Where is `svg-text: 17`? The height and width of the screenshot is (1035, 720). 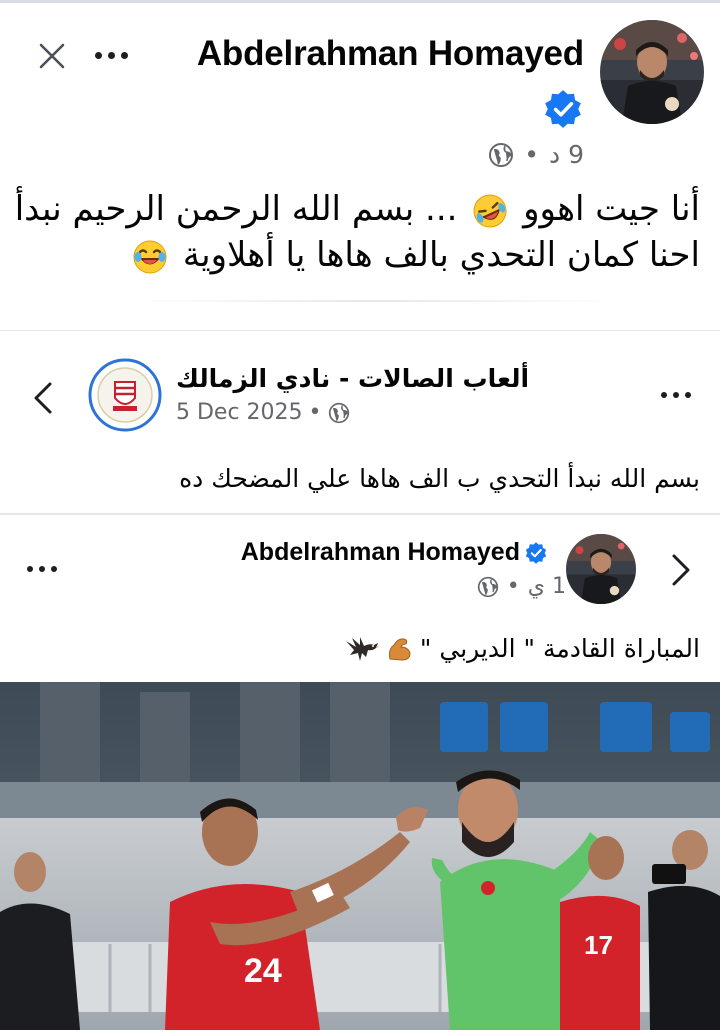
svg-text: 17 is located at coordinates (598, 945).